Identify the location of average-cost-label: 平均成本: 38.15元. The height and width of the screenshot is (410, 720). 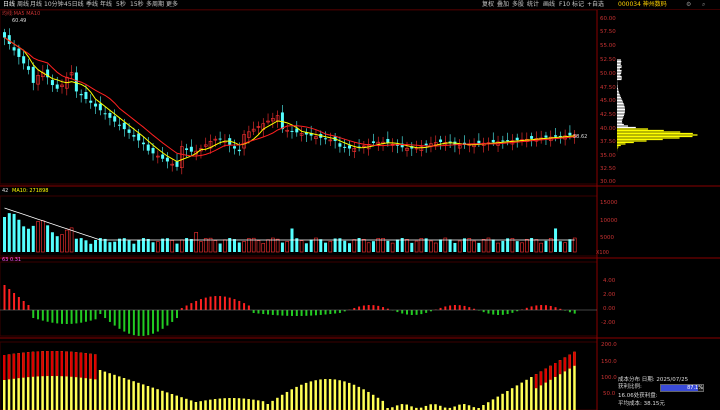
(668, 404).